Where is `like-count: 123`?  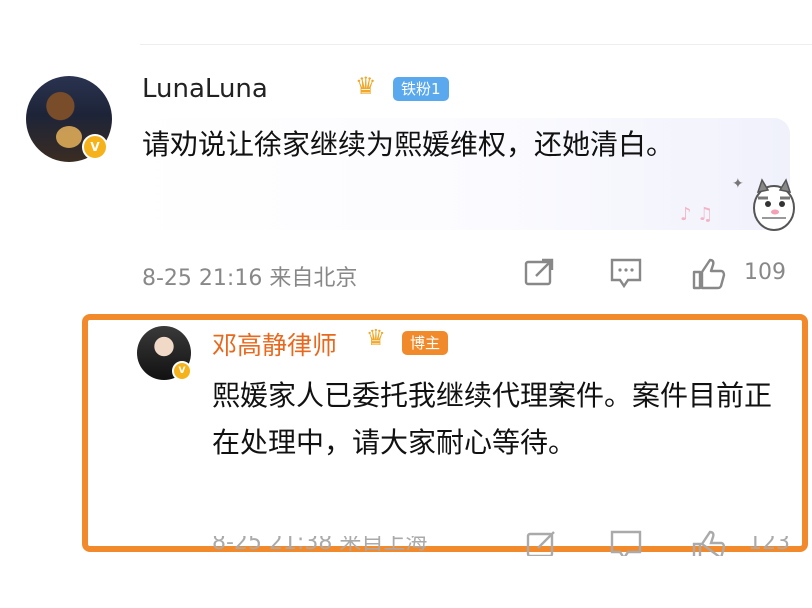
like-count: 123 is located at coordinates (769, 545).